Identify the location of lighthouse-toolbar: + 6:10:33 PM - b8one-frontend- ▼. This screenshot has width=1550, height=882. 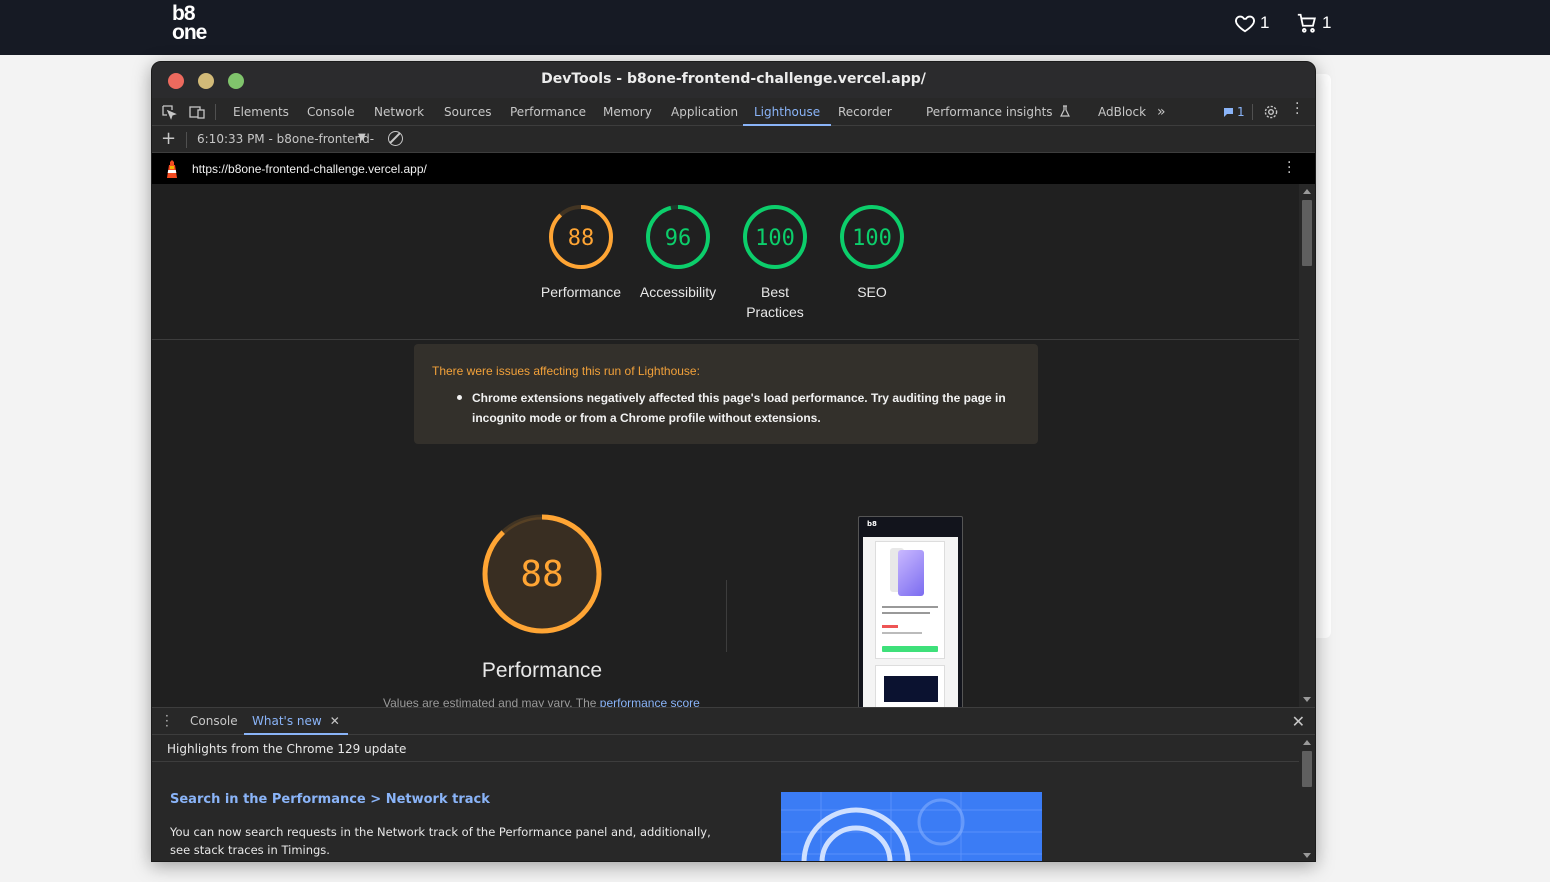
(733, 139).